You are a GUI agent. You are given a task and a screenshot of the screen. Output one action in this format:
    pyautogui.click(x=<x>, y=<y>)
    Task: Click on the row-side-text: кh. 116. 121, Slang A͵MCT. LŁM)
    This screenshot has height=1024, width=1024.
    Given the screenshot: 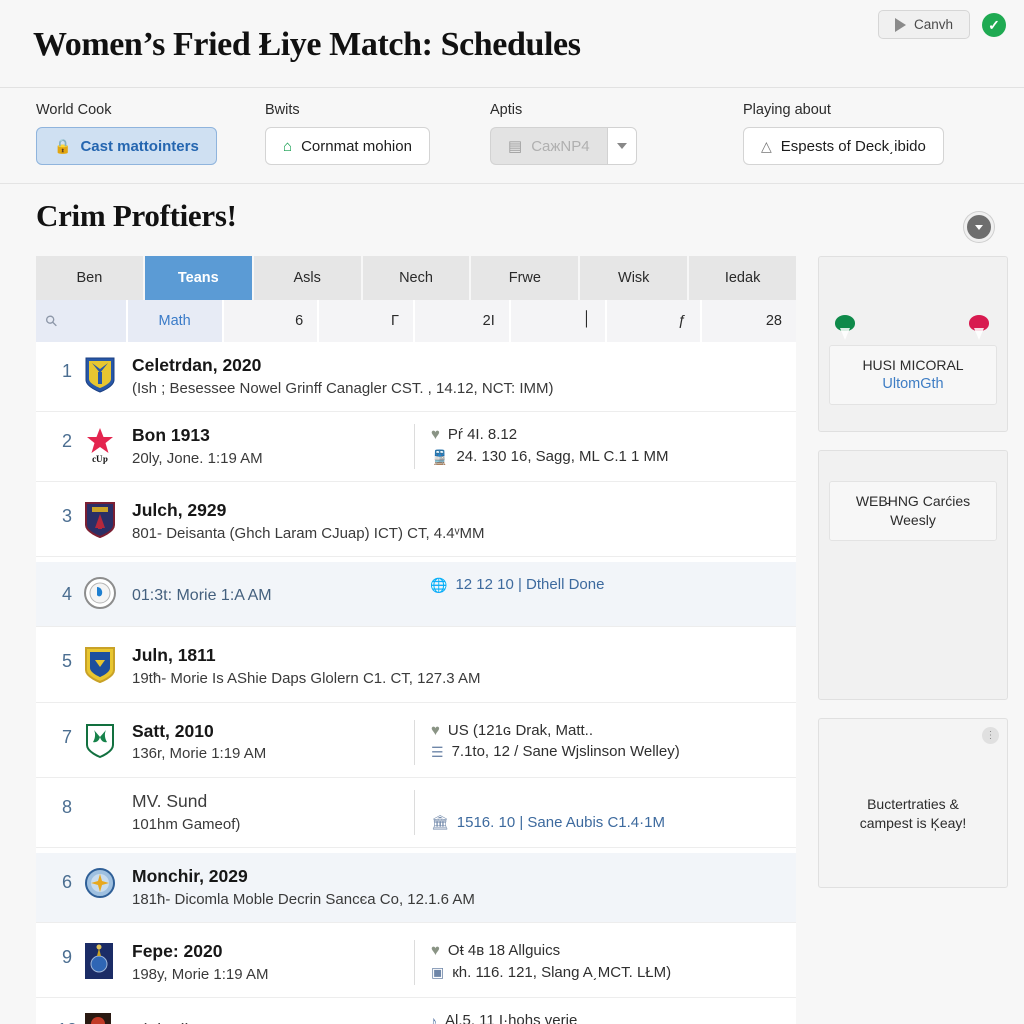 What is the action you would take?
    pyautogui.click(x=562, y=972)
    